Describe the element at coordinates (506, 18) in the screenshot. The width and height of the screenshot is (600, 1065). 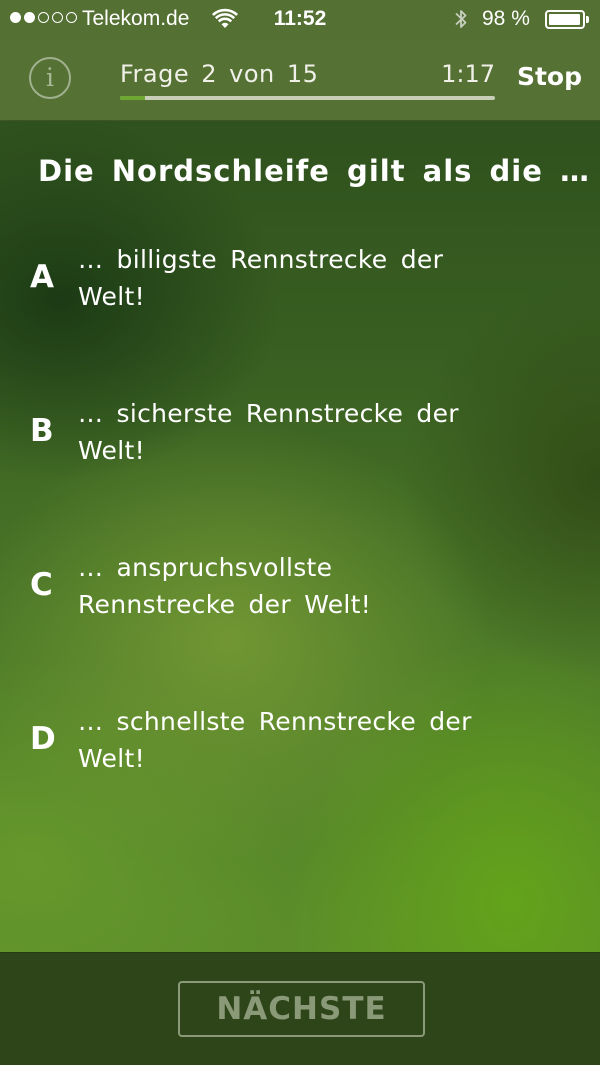
I see `battery-percentage: 98 %` at that location.